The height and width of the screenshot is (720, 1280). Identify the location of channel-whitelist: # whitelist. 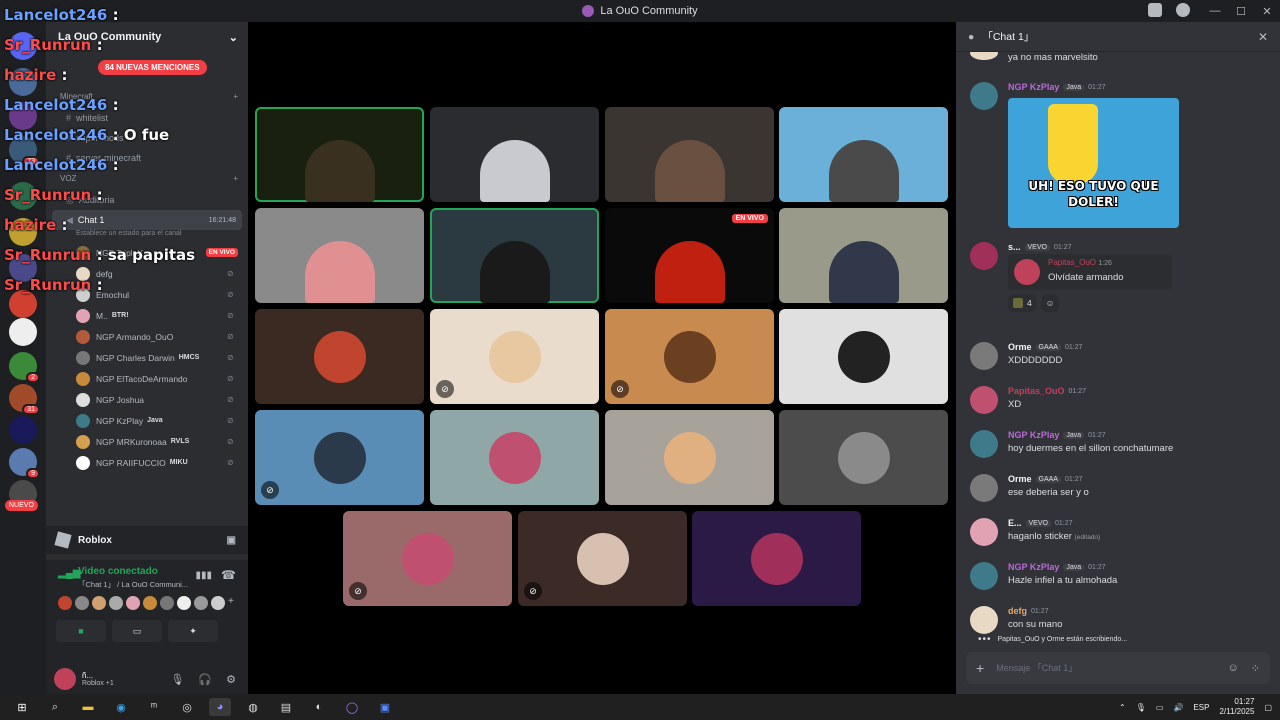
(147, 118).